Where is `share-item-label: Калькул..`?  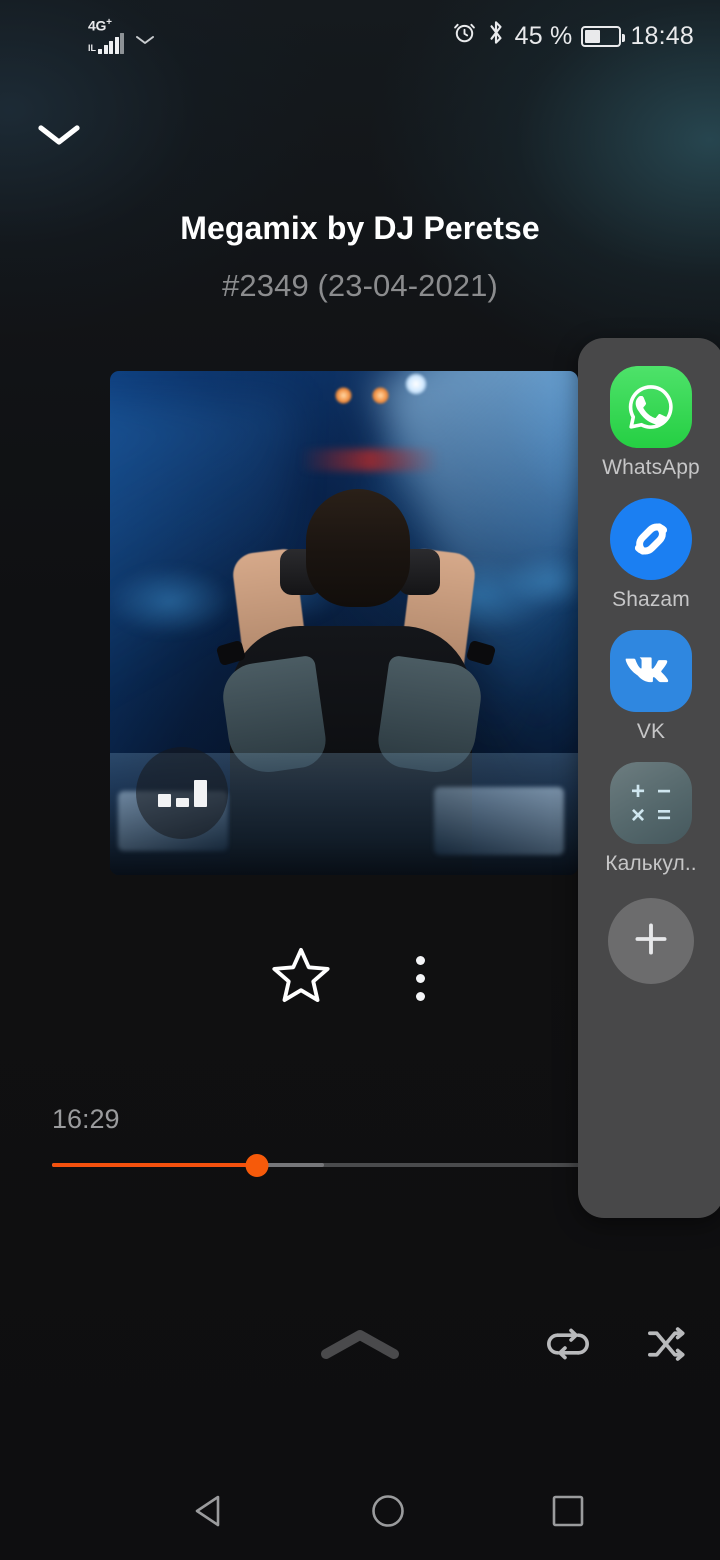
share-item-label: Калькул.. is located at coordinates (651, 863).